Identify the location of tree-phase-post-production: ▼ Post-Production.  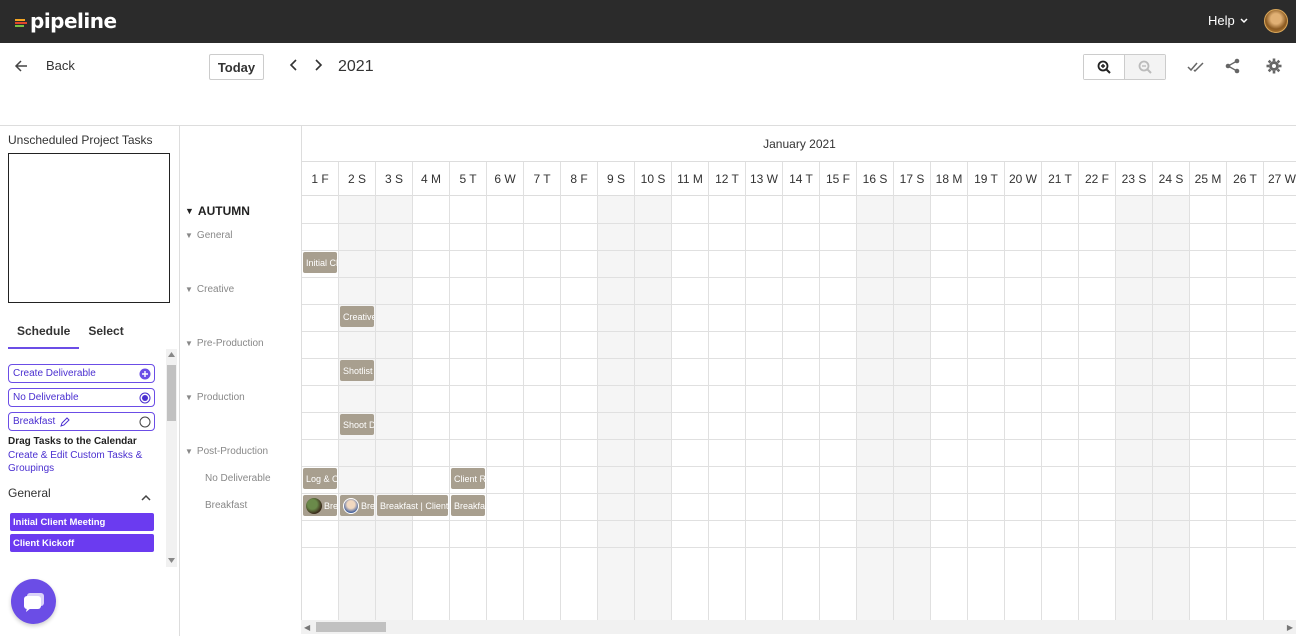
(226, 451).